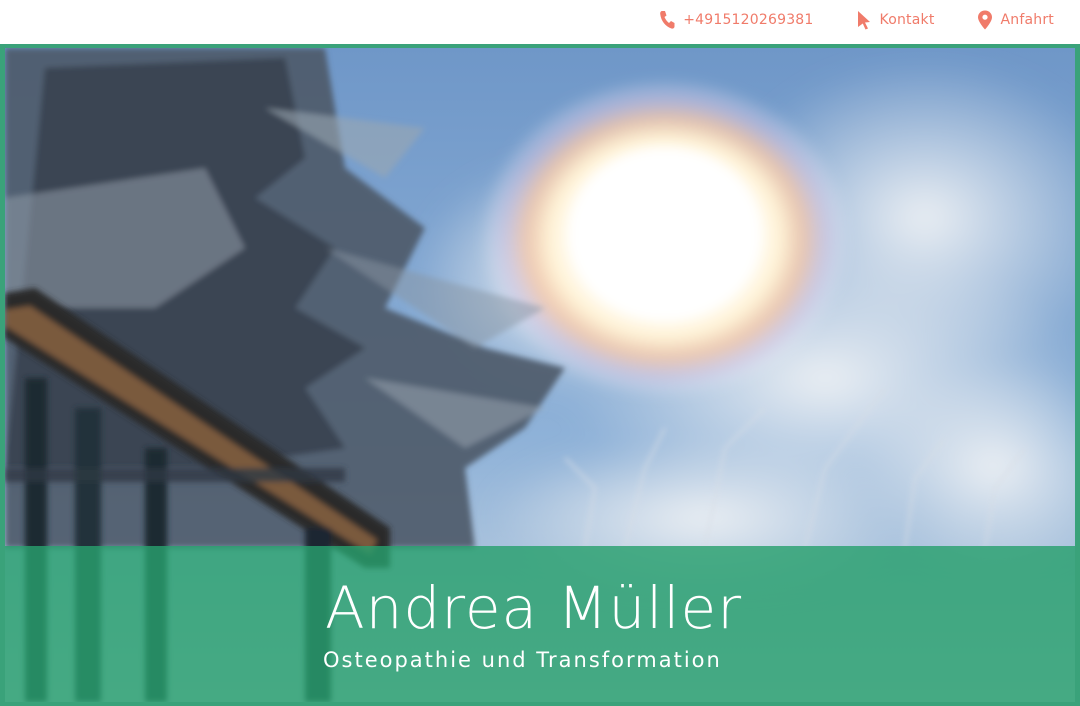 The height and width of the screenshot is (706, 1080). What do you see at coordinates (540, 22) in the screenshot?
I see `top-bar: +4915120269381 Kontakt Anfahrt` at bounding box center [540, 22].